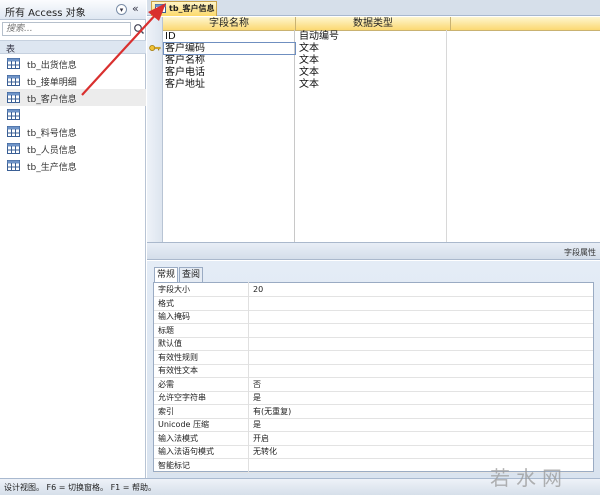 The image size is (600, 495). Describe the element at coordinates (174, 316) in the screenshot. I see `property-label: 输入掩码` at that location.